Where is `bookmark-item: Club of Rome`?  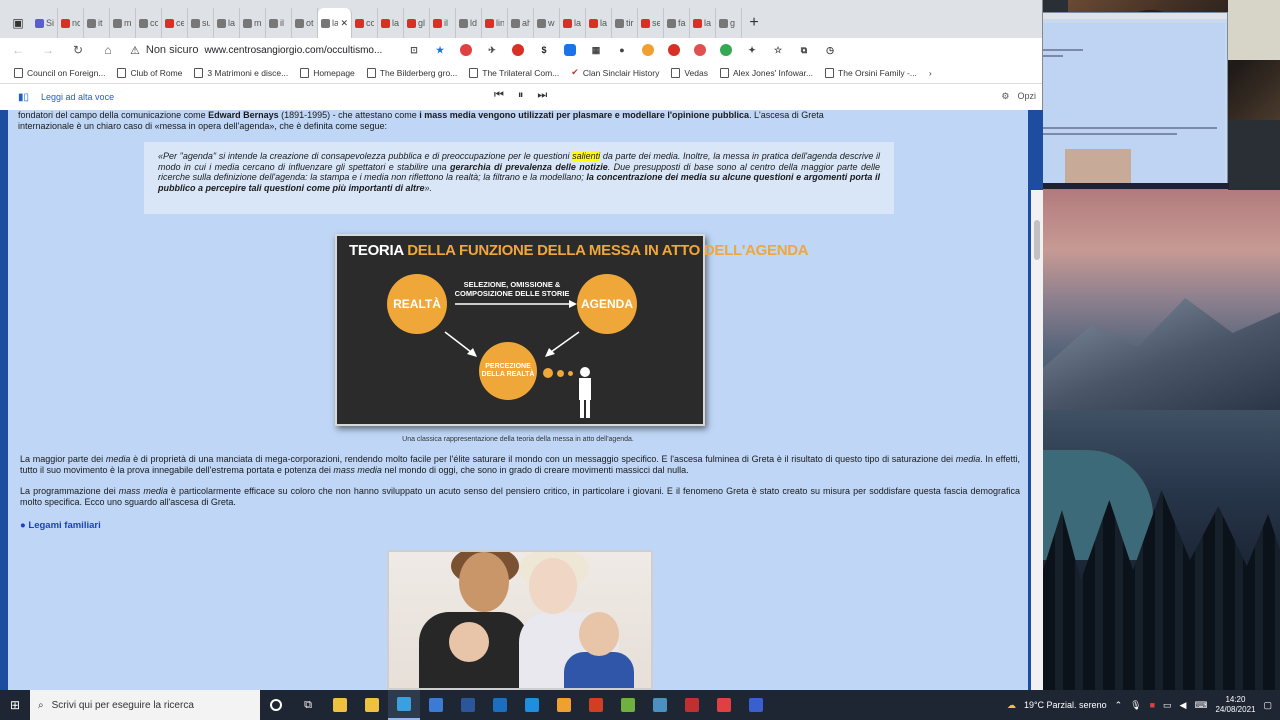
bookmark-item: Club of Rome is located at coordinates (149, 72).